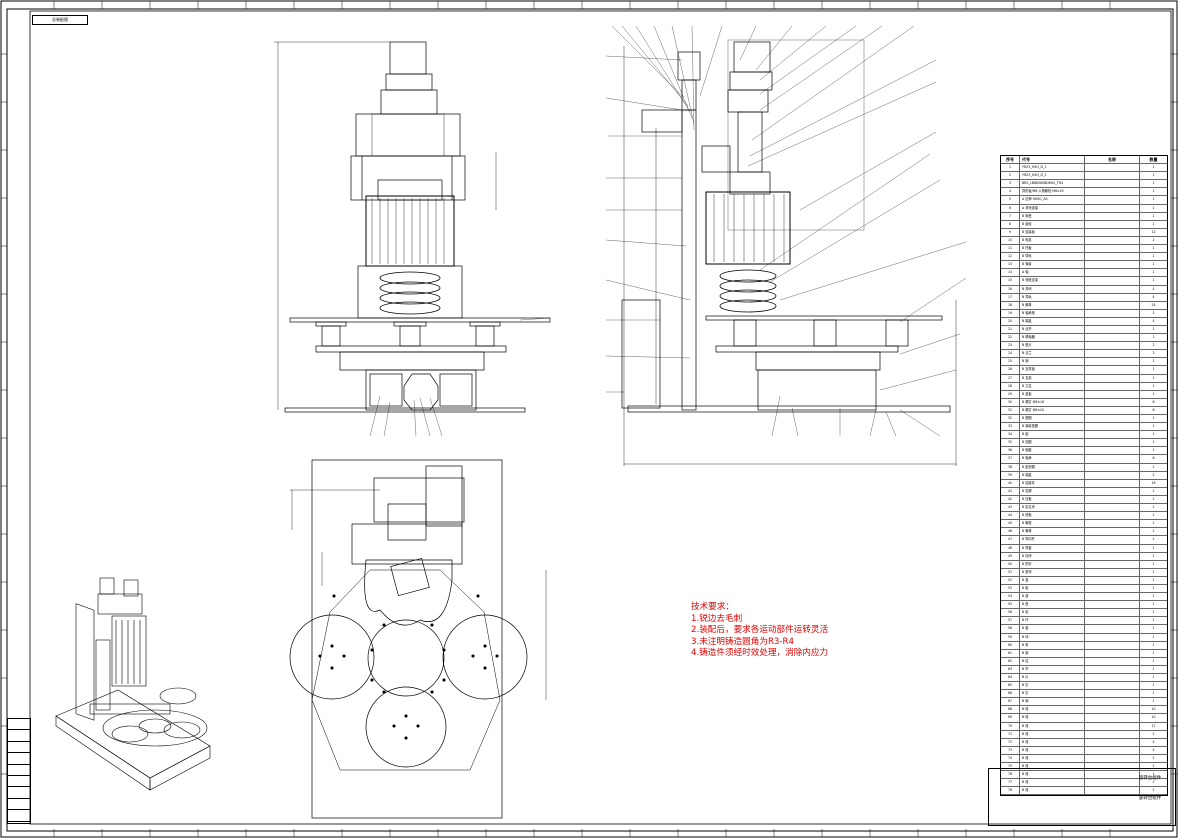  I want to click on bom-cell-qty: 8, so click(1153, 409).